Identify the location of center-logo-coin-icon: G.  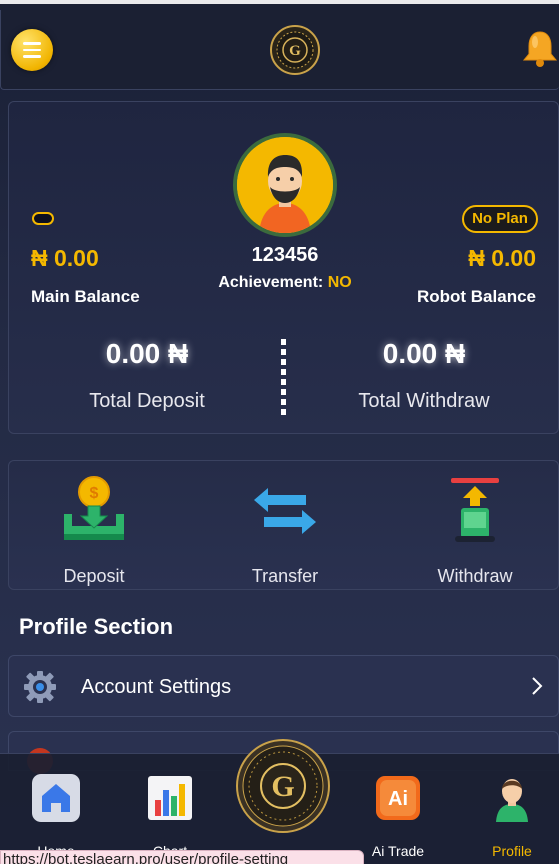
(283, 786).